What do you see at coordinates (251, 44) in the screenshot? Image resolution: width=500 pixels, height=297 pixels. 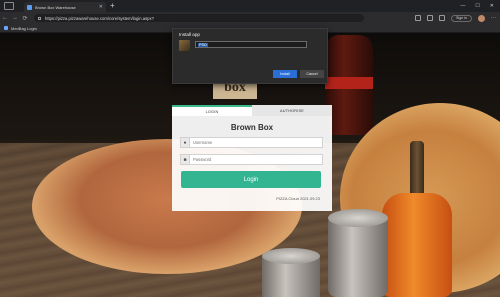 I see `app-name-input: PSD` at bounding box center [251, 44].